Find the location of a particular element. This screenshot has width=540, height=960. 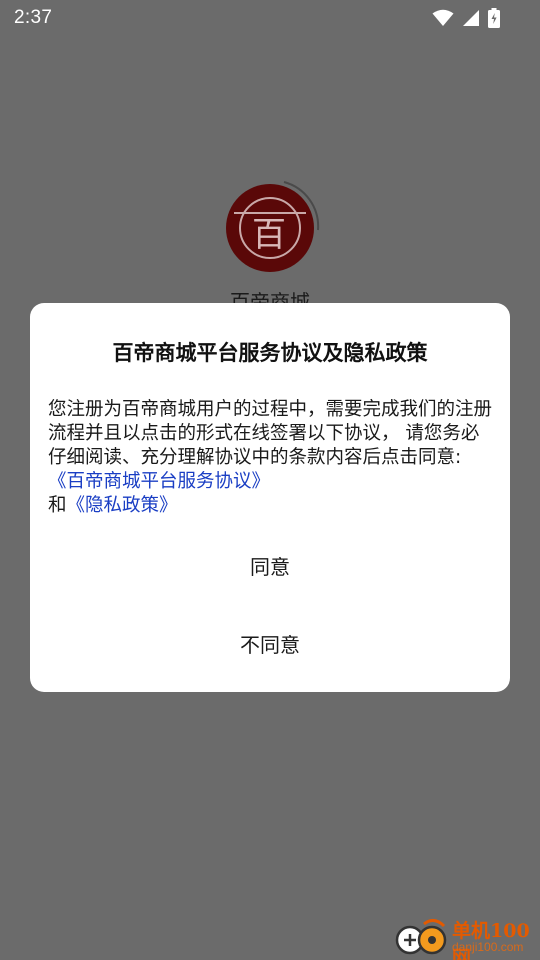

app-logo-glyph: 百 is located at coordinates (269, 235).